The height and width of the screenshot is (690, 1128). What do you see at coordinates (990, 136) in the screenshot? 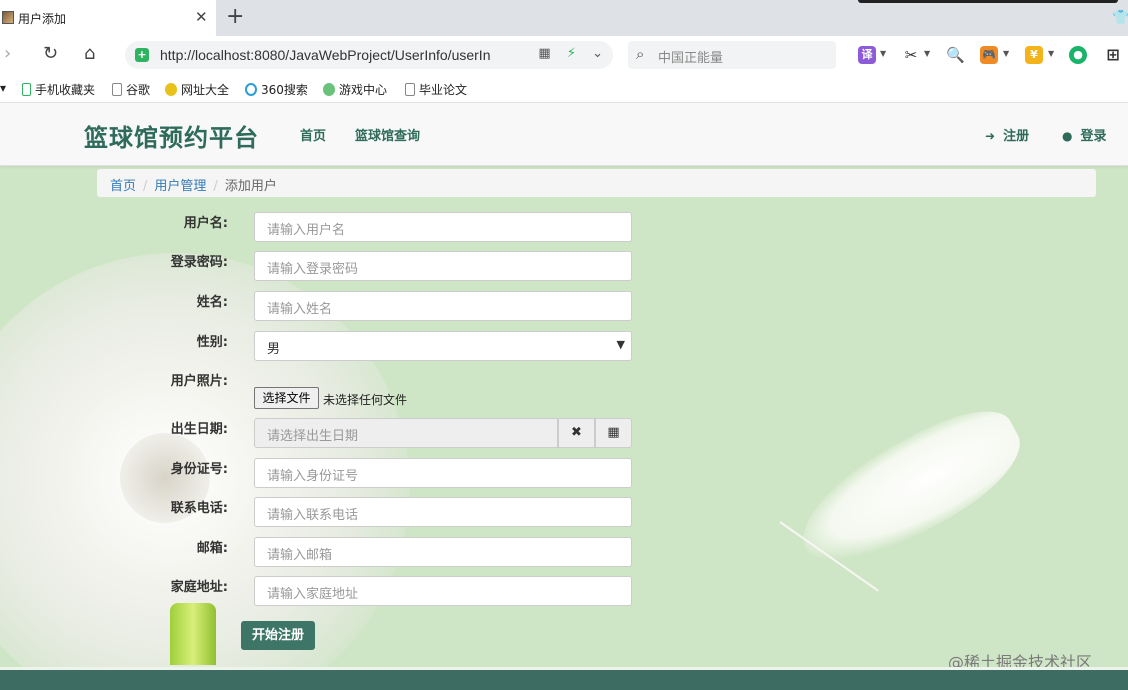
I see `sign-in-icon: ➜` at bounding box center [990, 136].